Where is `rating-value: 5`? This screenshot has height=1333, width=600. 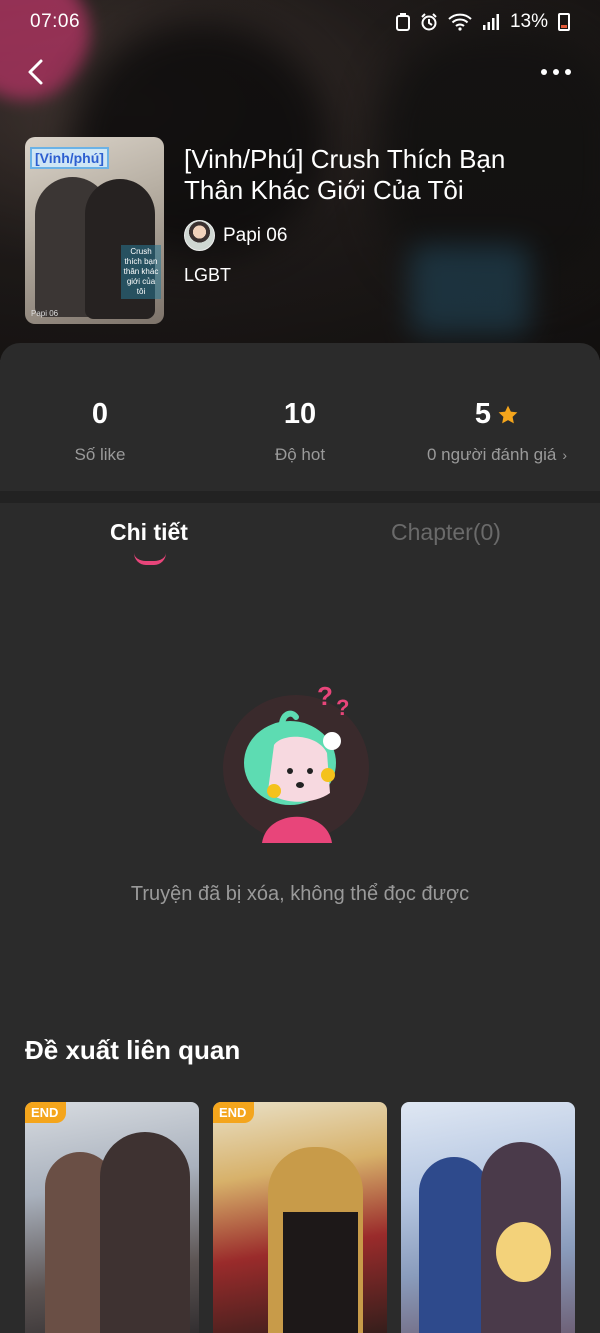 rating-value: 5 is located at coordinates (483, 414).